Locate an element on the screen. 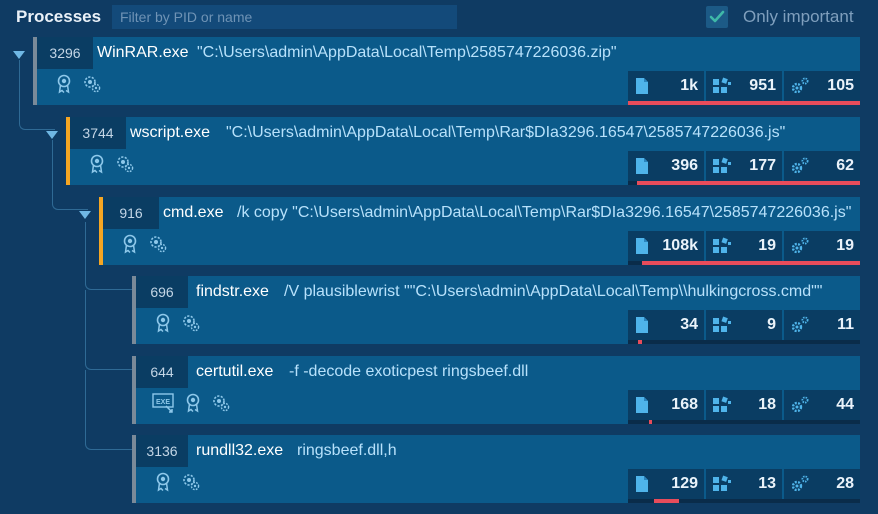 The image size is (878, 514). registry-stat: 951 is located at coordinates (744, 86).